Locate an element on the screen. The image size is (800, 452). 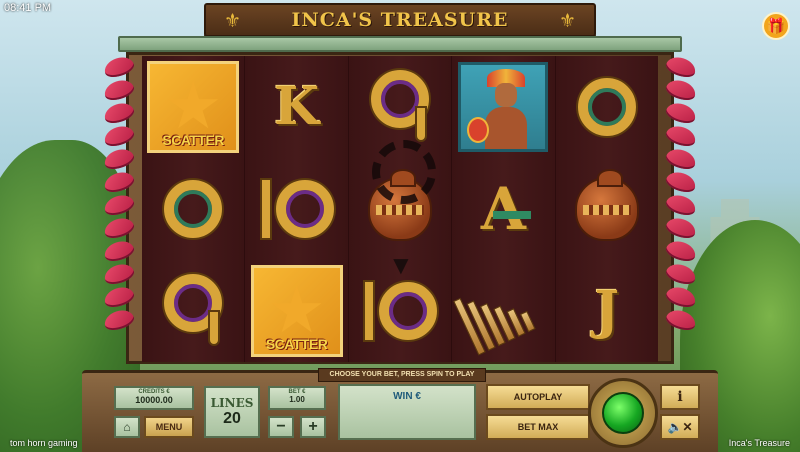
bet-decrease-button: − is located at coordinates (281, 427).